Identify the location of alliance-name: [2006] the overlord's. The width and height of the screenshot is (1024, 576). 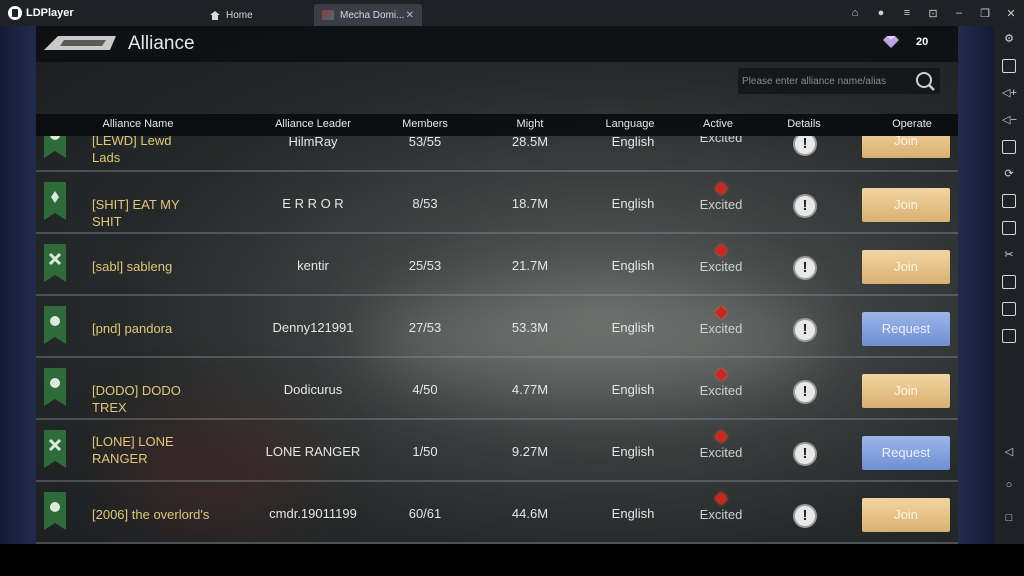
(151, 514).